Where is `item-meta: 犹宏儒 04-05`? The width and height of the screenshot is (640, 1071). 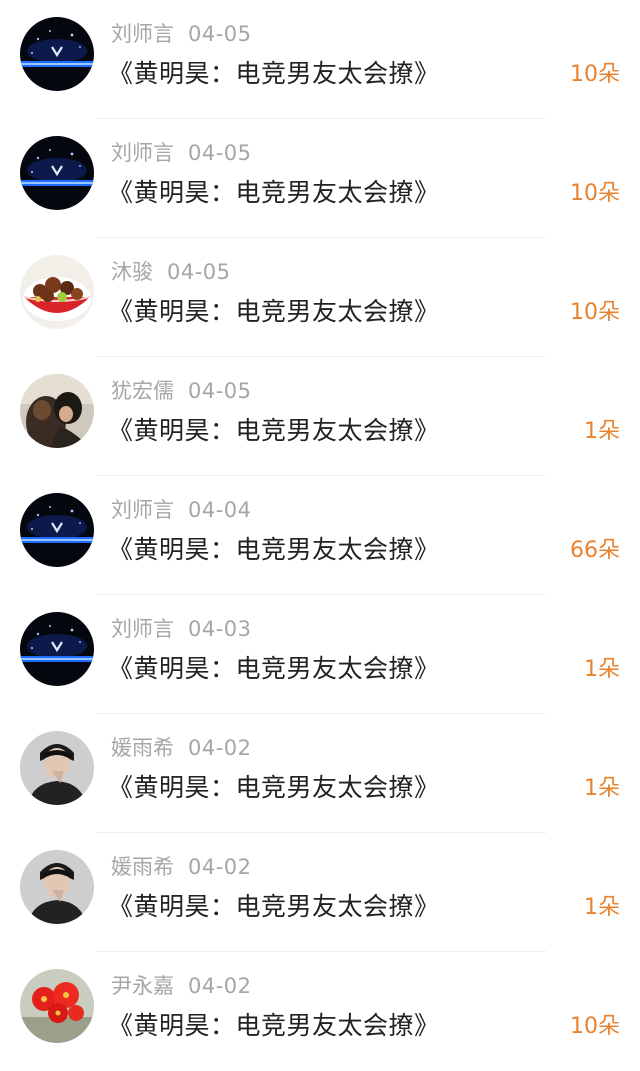
item-meta: 犹宏儒 04-05 is located at coordinates (181, 391).